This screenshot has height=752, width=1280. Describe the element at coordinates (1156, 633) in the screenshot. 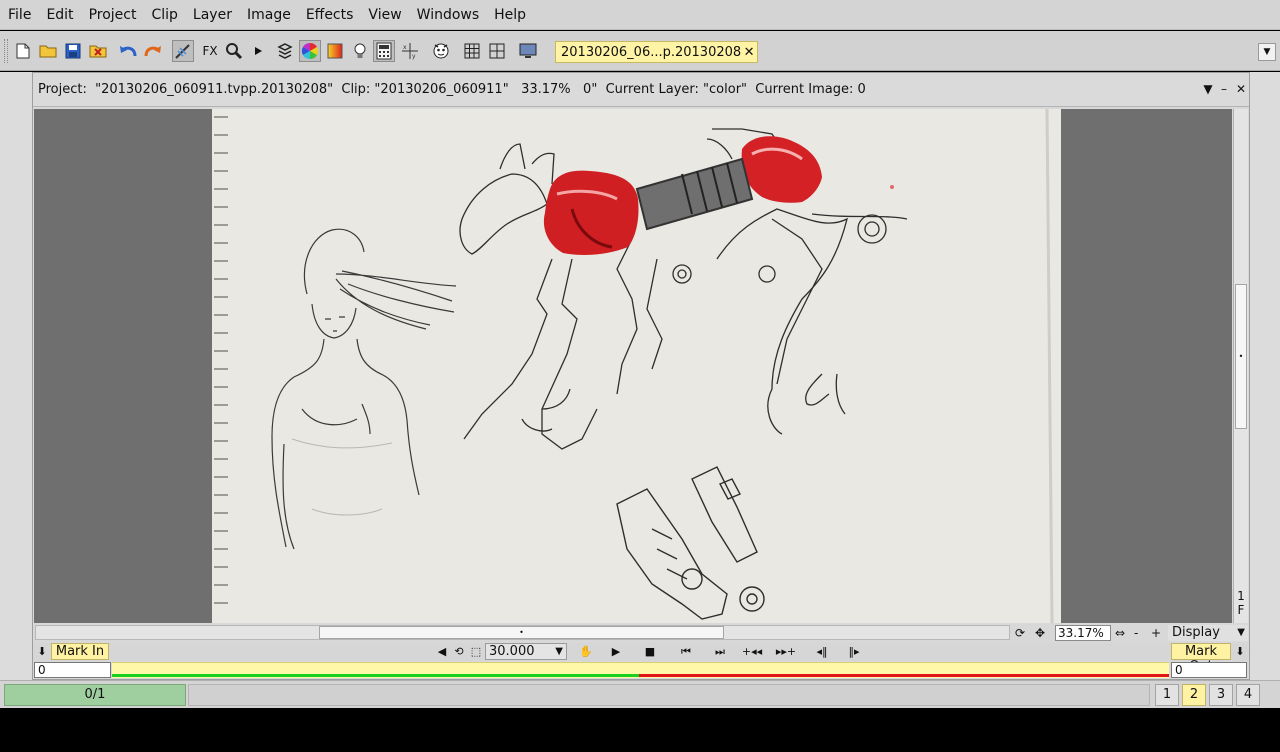

I see `zoom-in-button: +` at that location.